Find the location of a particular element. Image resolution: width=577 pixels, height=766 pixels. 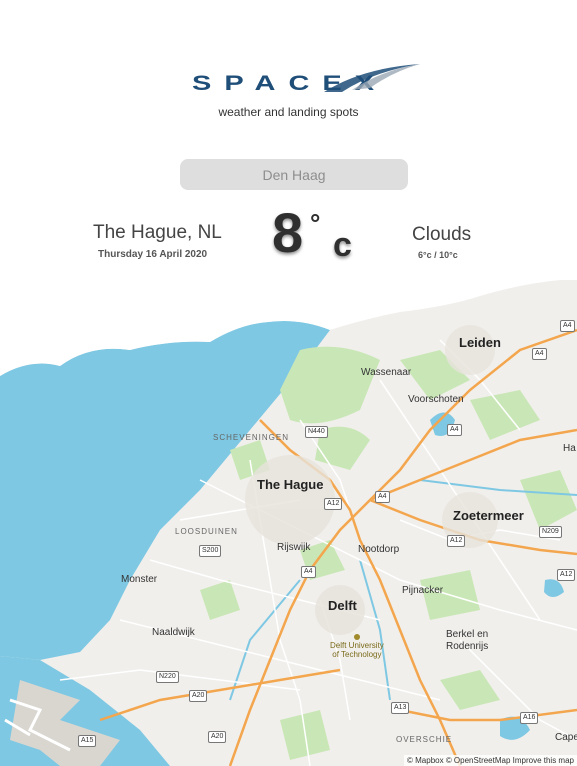

map-label-loosduinen: LOOSDUINEN is located at coordinates (206, 531).